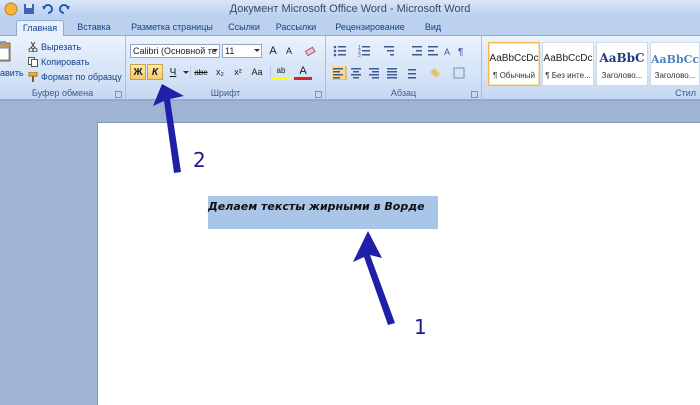 This screenshot has height=405, width=700. What do you see at coordinates (420, 327) in the screenshot?
I see `annotation-number-1: 1` at bounding box center [420, 327].